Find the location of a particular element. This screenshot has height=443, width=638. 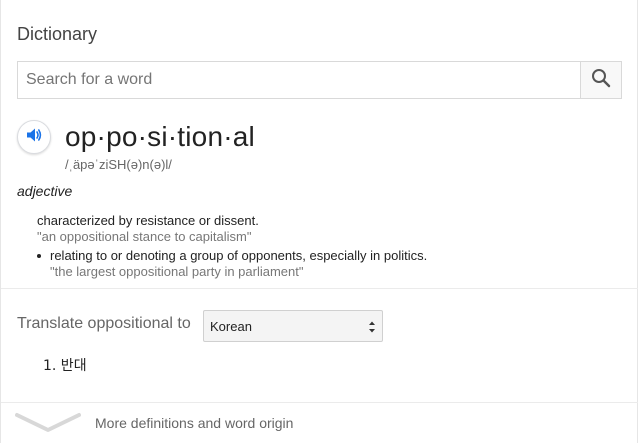

language-select-value: Korean is located at coordinates (231, 326).